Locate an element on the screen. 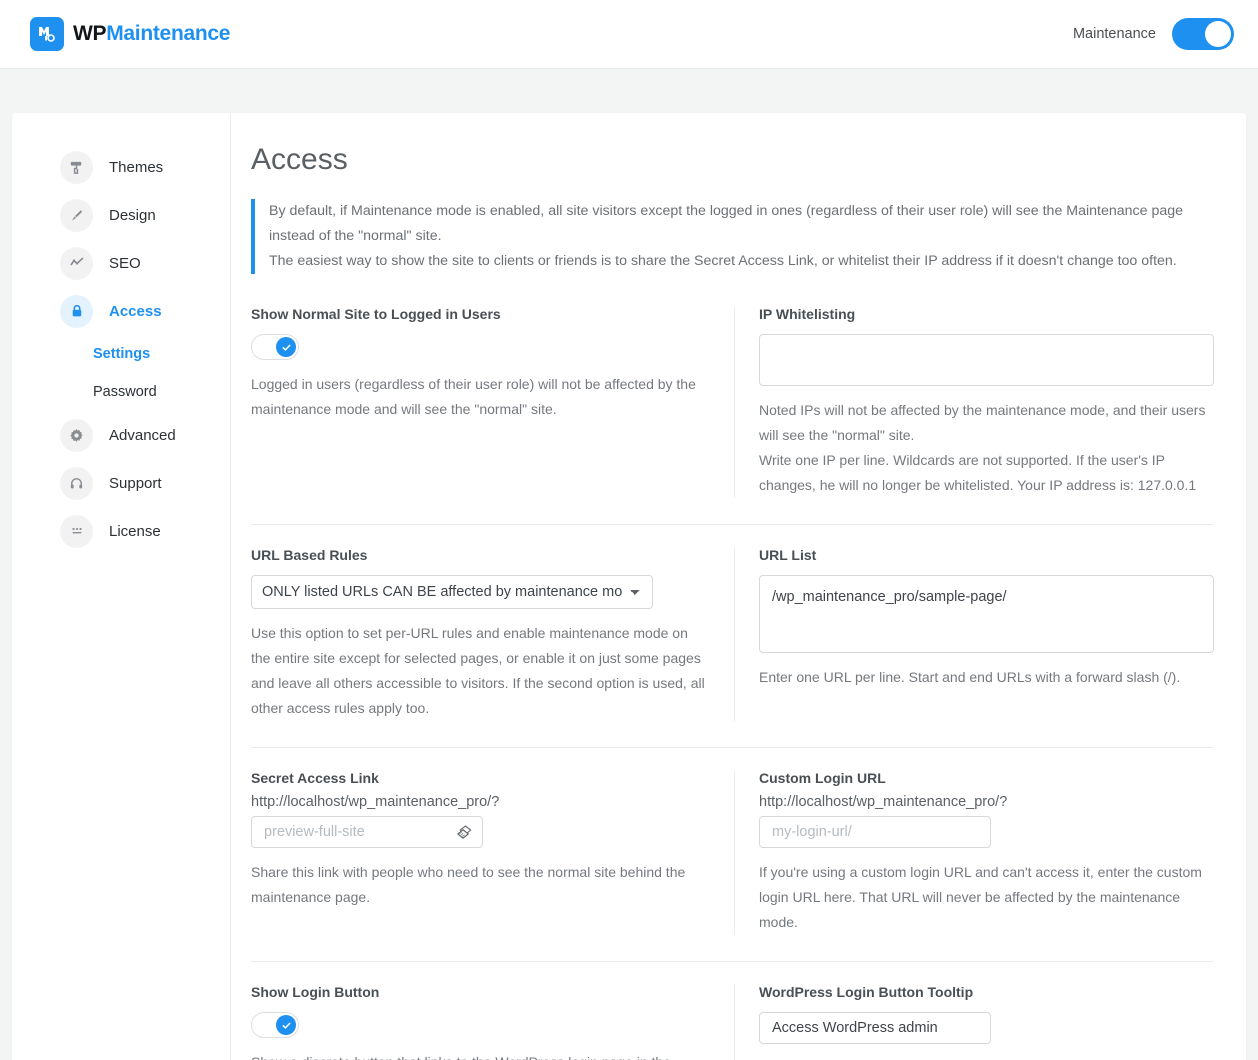  login-button-tooltip-label: WordPress Login Button Tooltip is located at coordinates (866, 992).